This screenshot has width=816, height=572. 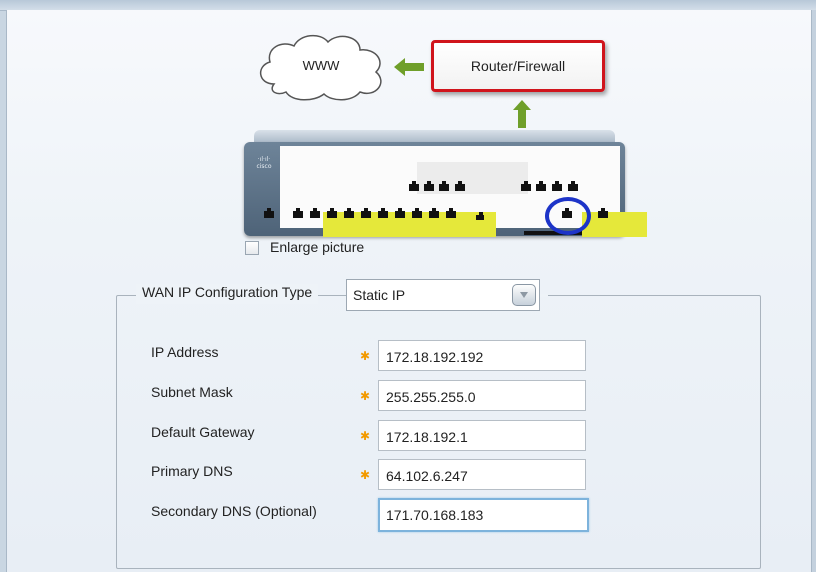 I want to click on ip-address-label: IP Address, so click(x=185, y=352).